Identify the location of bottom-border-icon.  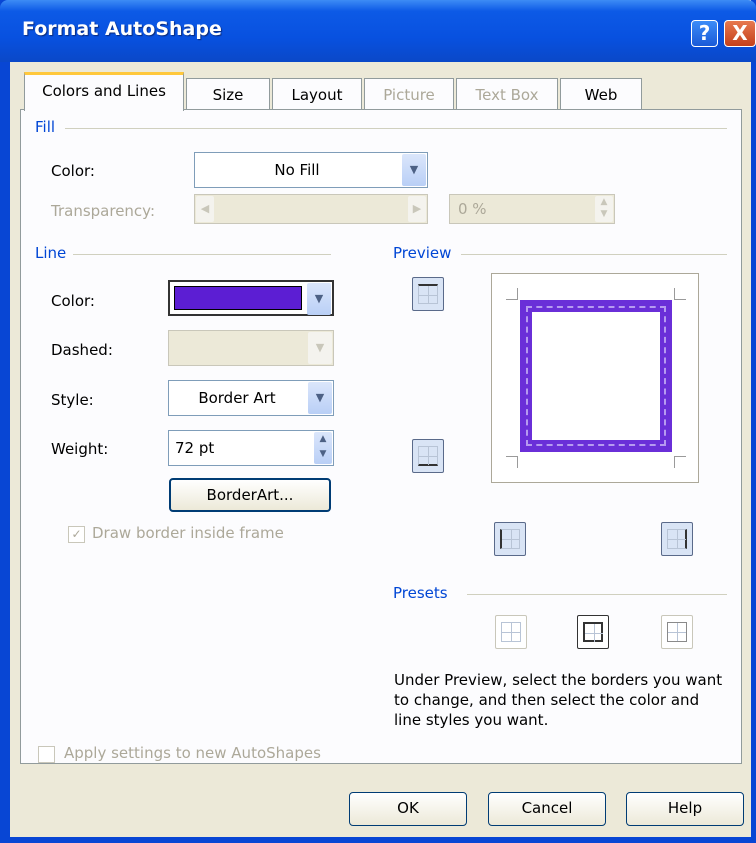
(428, 456).